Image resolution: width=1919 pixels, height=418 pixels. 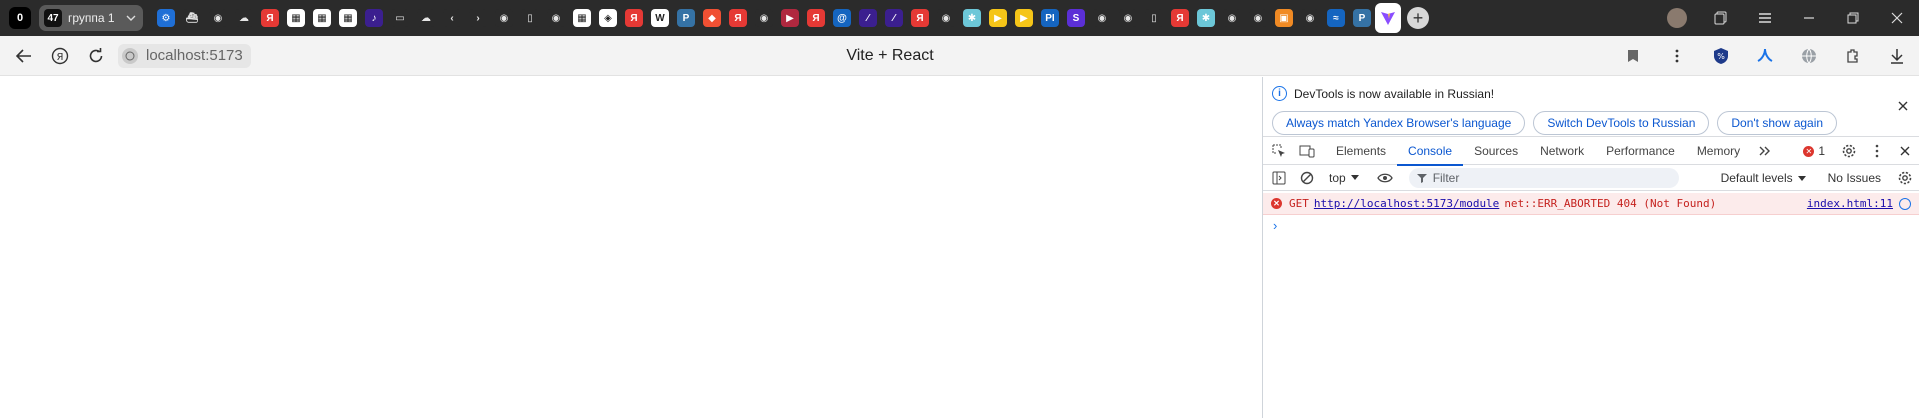 What do you see at coordinates (1496, 151) in the screenshot?
I see `tab-sources: Sources` at bounding box center [1496, 151].